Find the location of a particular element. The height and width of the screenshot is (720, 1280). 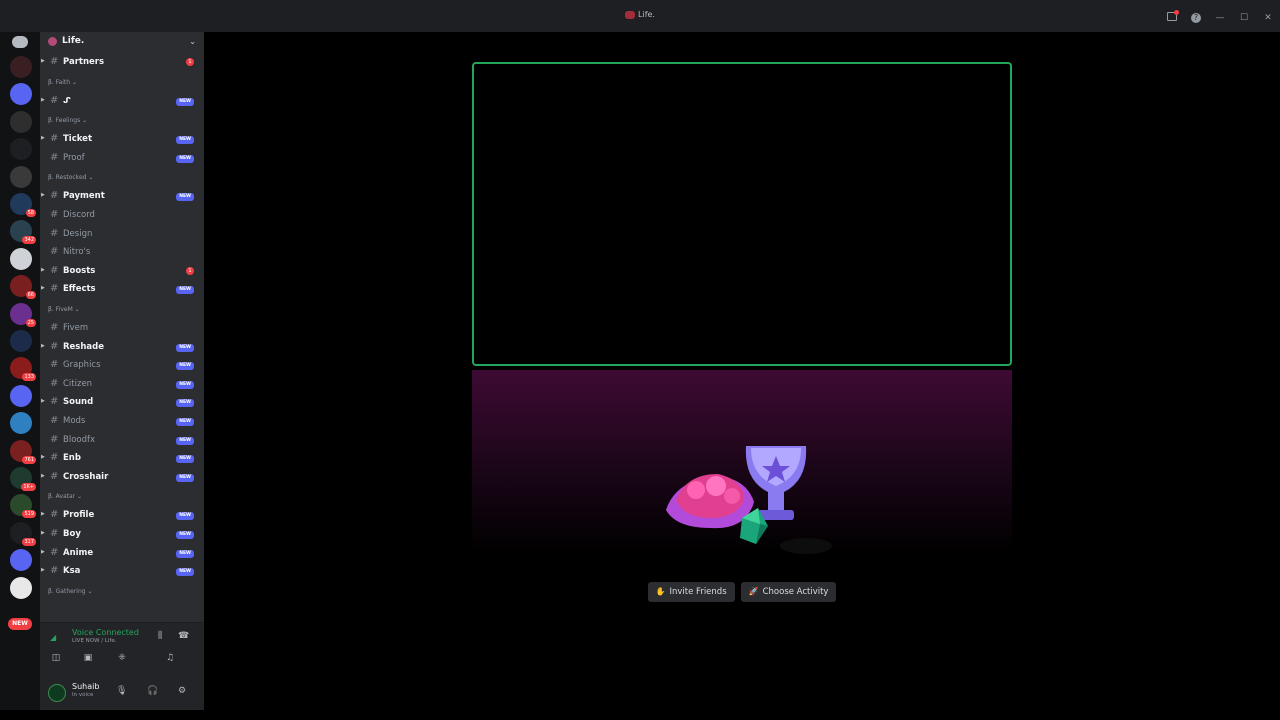

server-icon: 342 is located at coordinates (23, 232).